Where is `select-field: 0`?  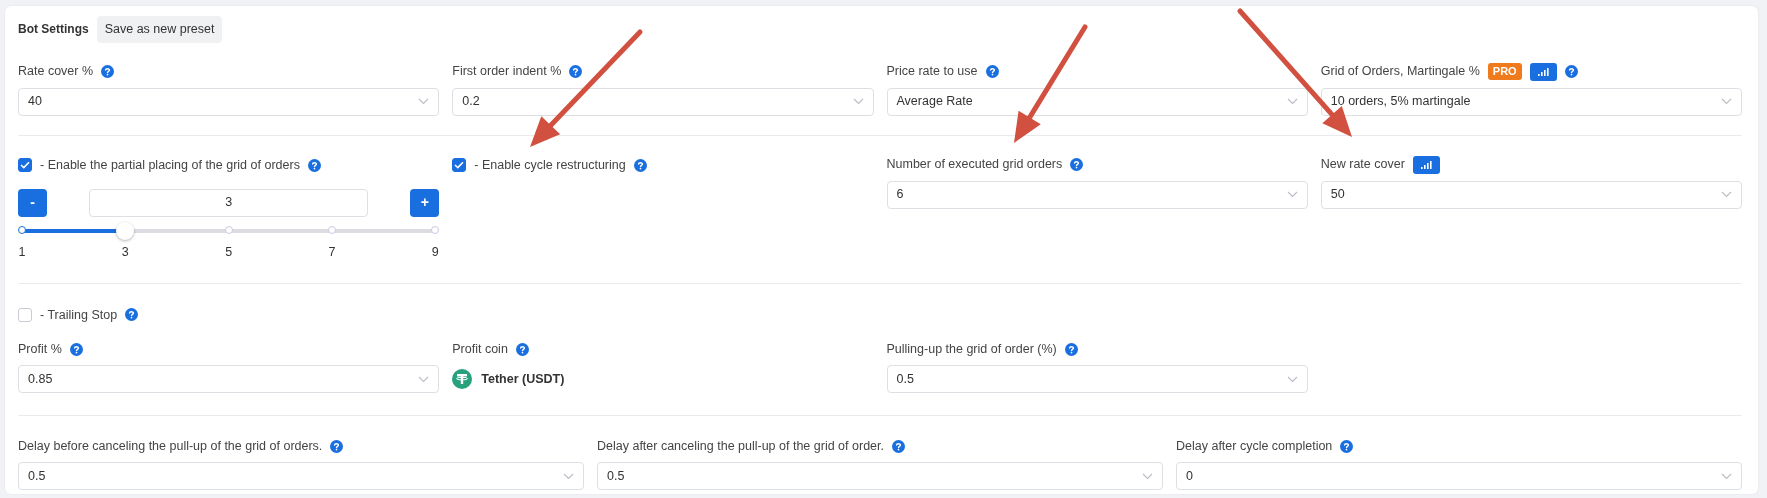 select-field: 0 is located at coordinates (1459, 476).